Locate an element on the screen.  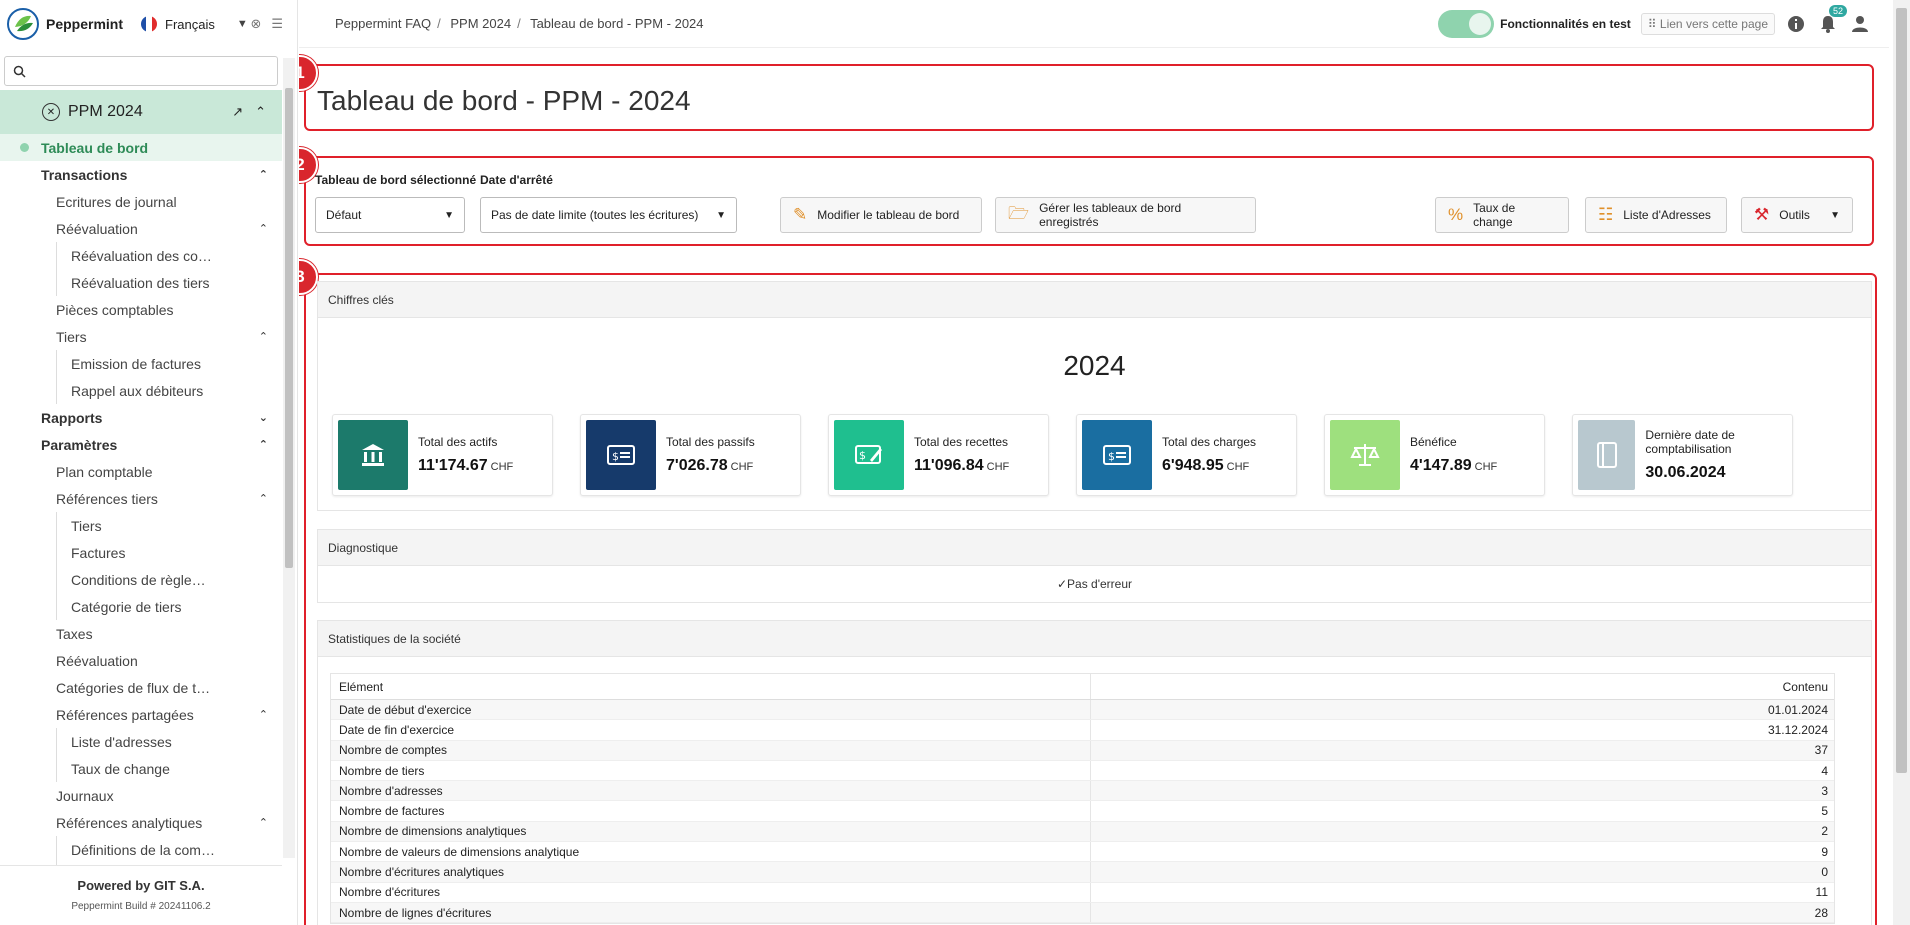
sidebar-item-label: Taux de change is located at coordinates (120, 768).